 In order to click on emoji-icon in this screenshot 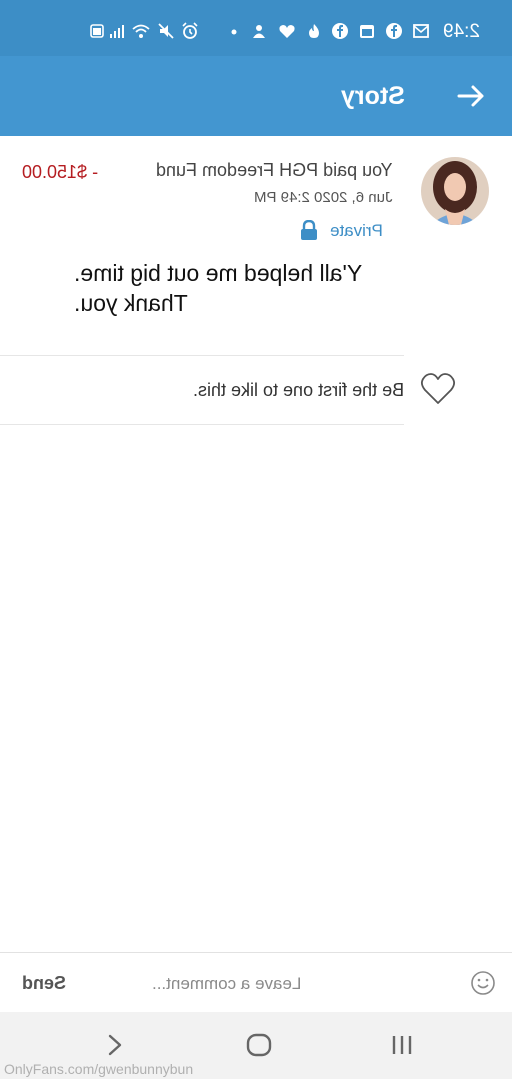, I will do `click(483, 983)`.